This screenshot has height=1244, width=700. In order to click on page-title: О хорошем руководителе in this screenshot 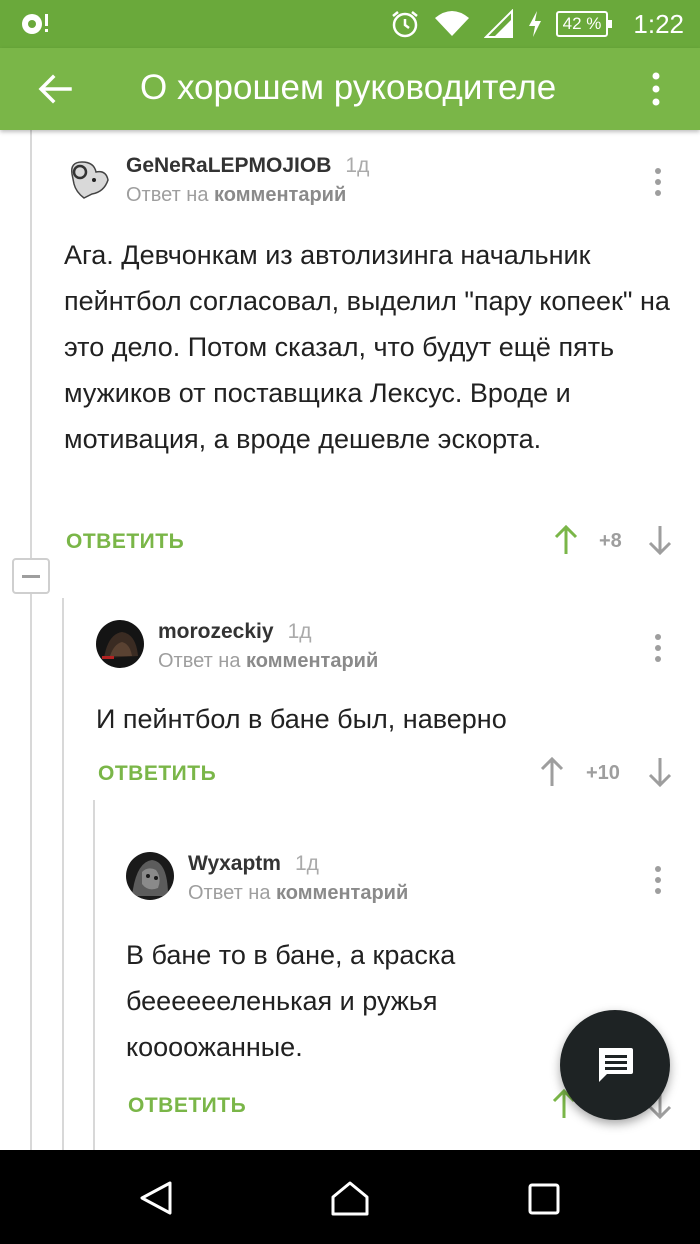, I will do `click(348, 87)`.